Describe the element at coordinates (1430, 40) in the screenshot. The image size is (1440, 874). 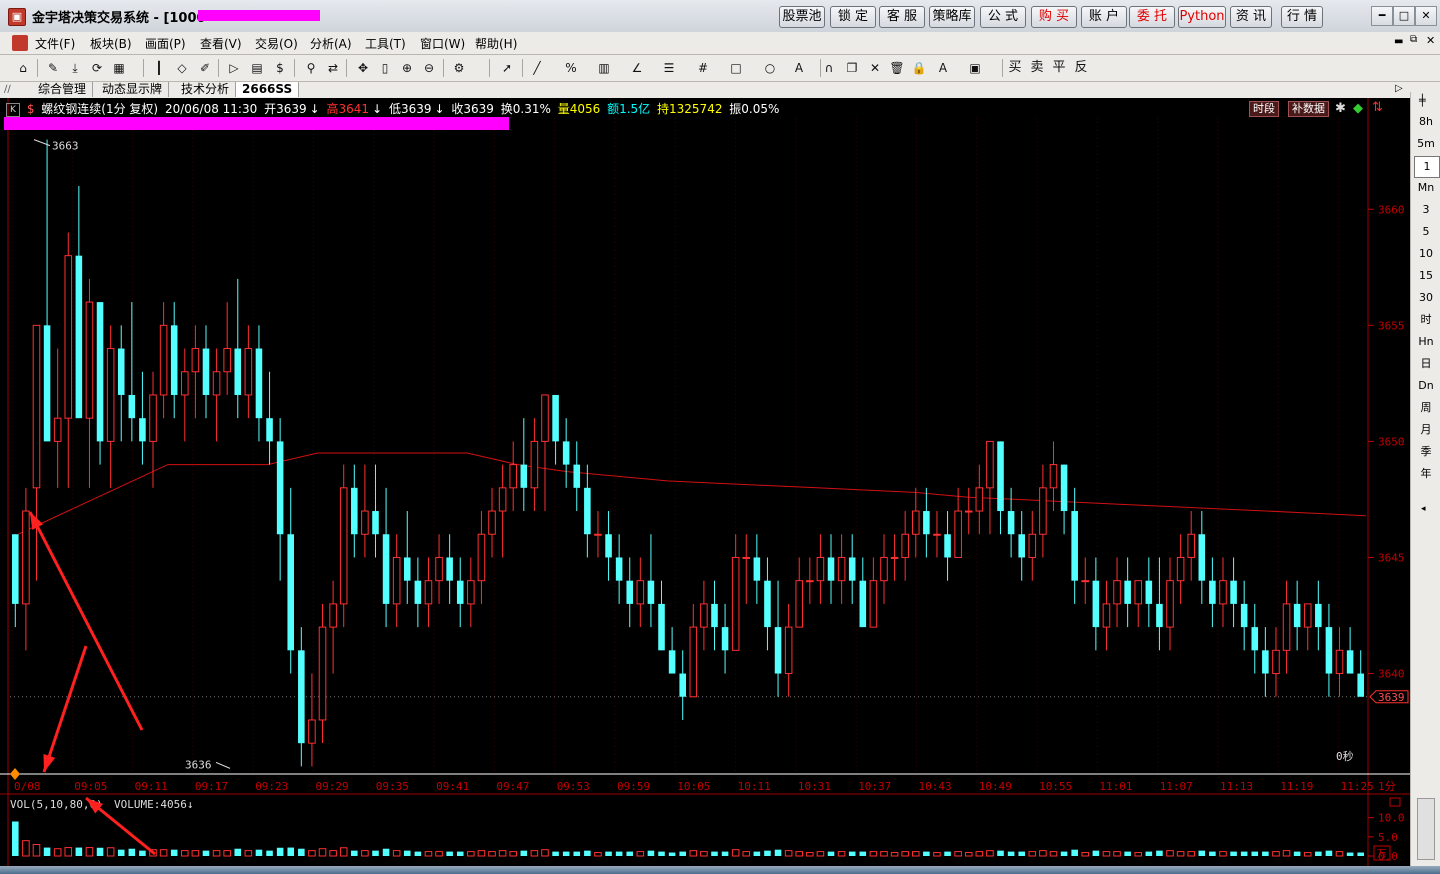
I see `mdi-close-icon: ✕` at that location.